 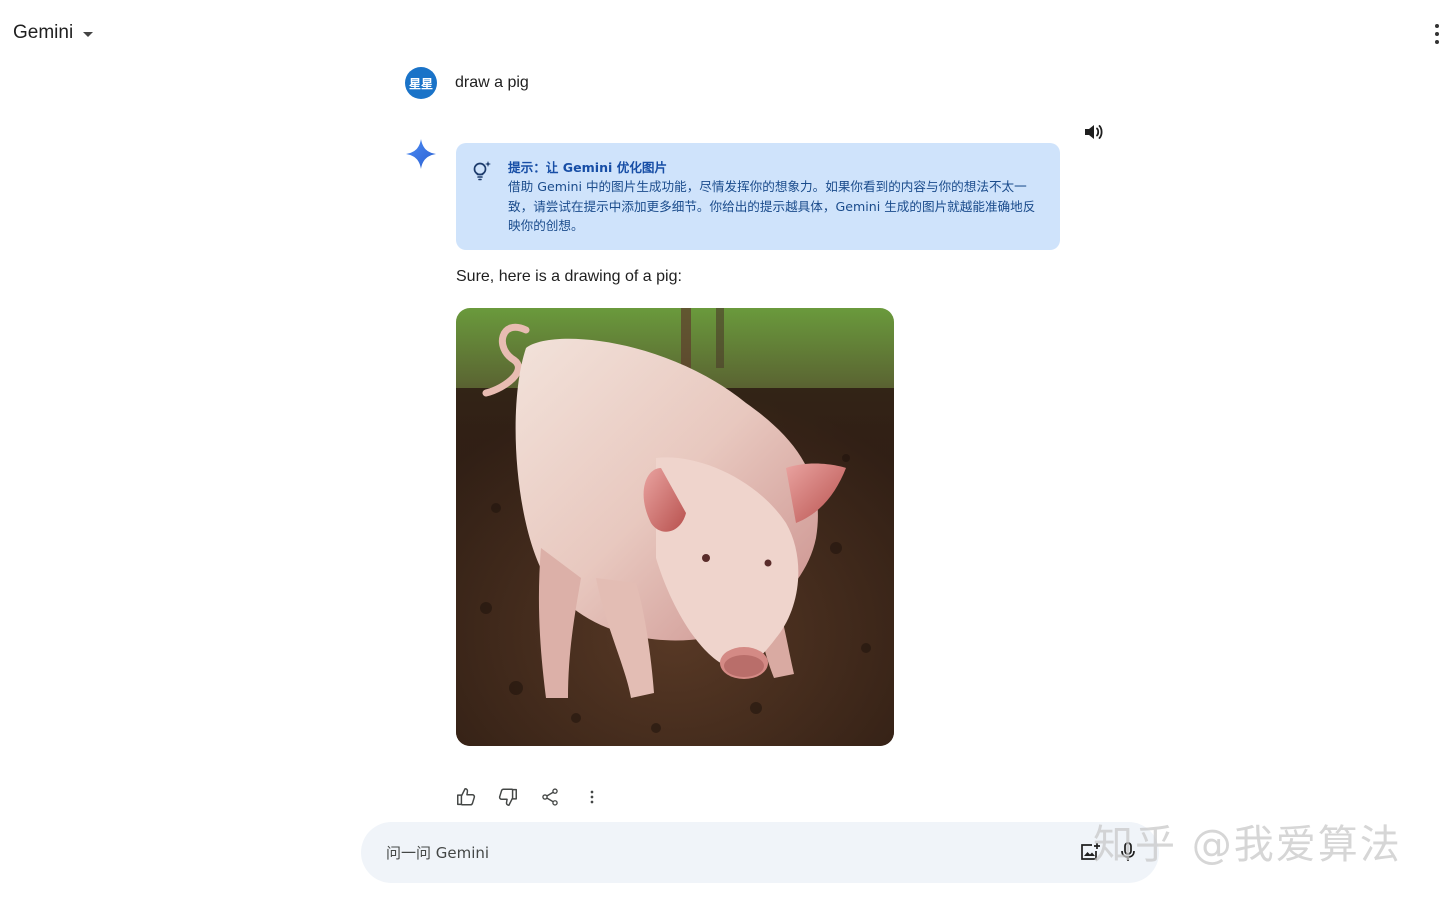 What do you see at coordinates (675, 527) in the screenshot?
I see `generated-pig-image` at bounding box center [675, 527].